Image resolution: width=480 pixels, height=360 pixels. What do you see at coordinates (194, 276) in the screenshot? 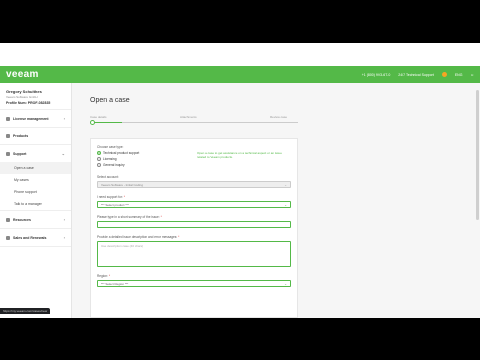
I see `region-label: Region: *` at bounding box center [194, 276].